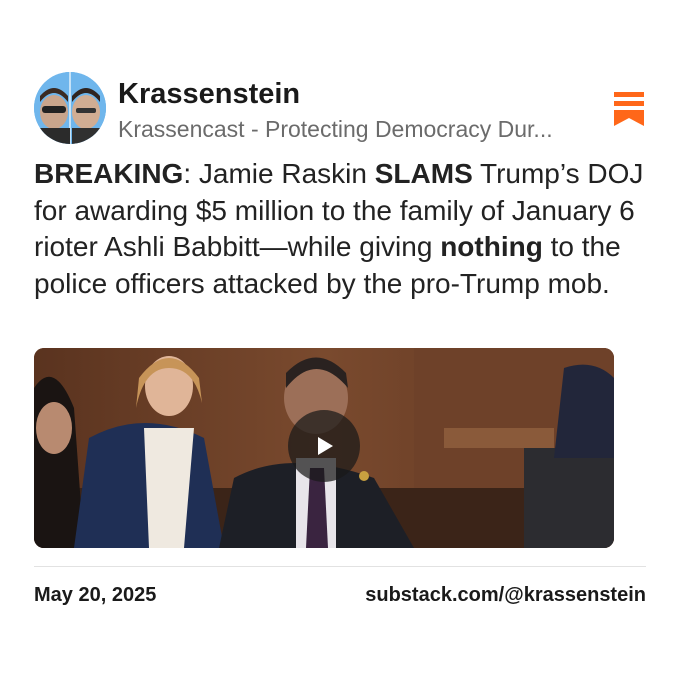 The width and height of the screenshot is (680, 680). I want to click on play-icon, so click(325, 446).